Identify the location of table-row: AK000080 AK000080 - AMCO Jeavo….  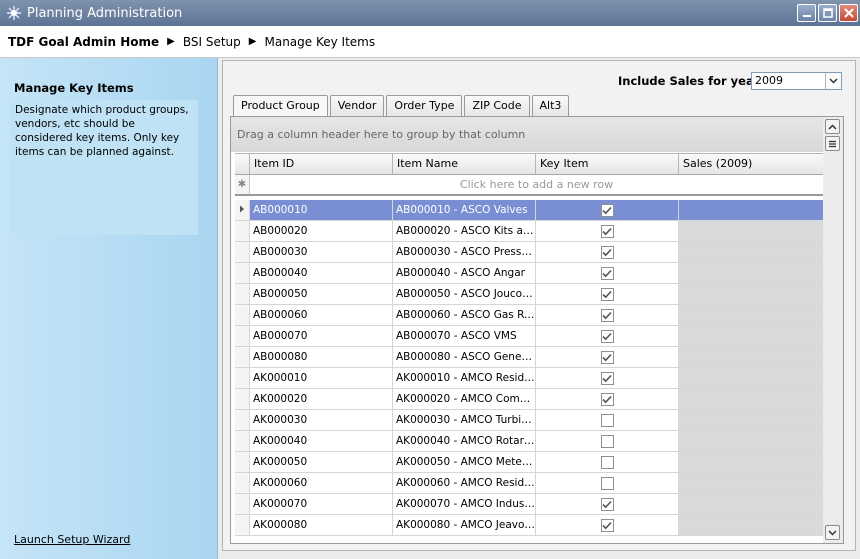
(529, 525).